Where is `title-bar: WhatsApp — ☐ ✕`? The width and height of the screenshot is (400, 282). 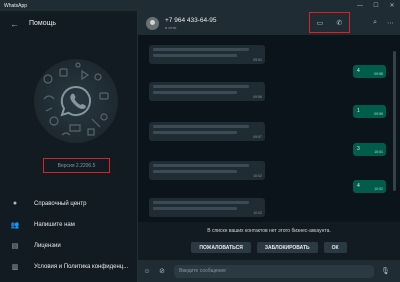
title-bar: WhatsApp — ☐ ✕ is located at coordinates (200, 5).